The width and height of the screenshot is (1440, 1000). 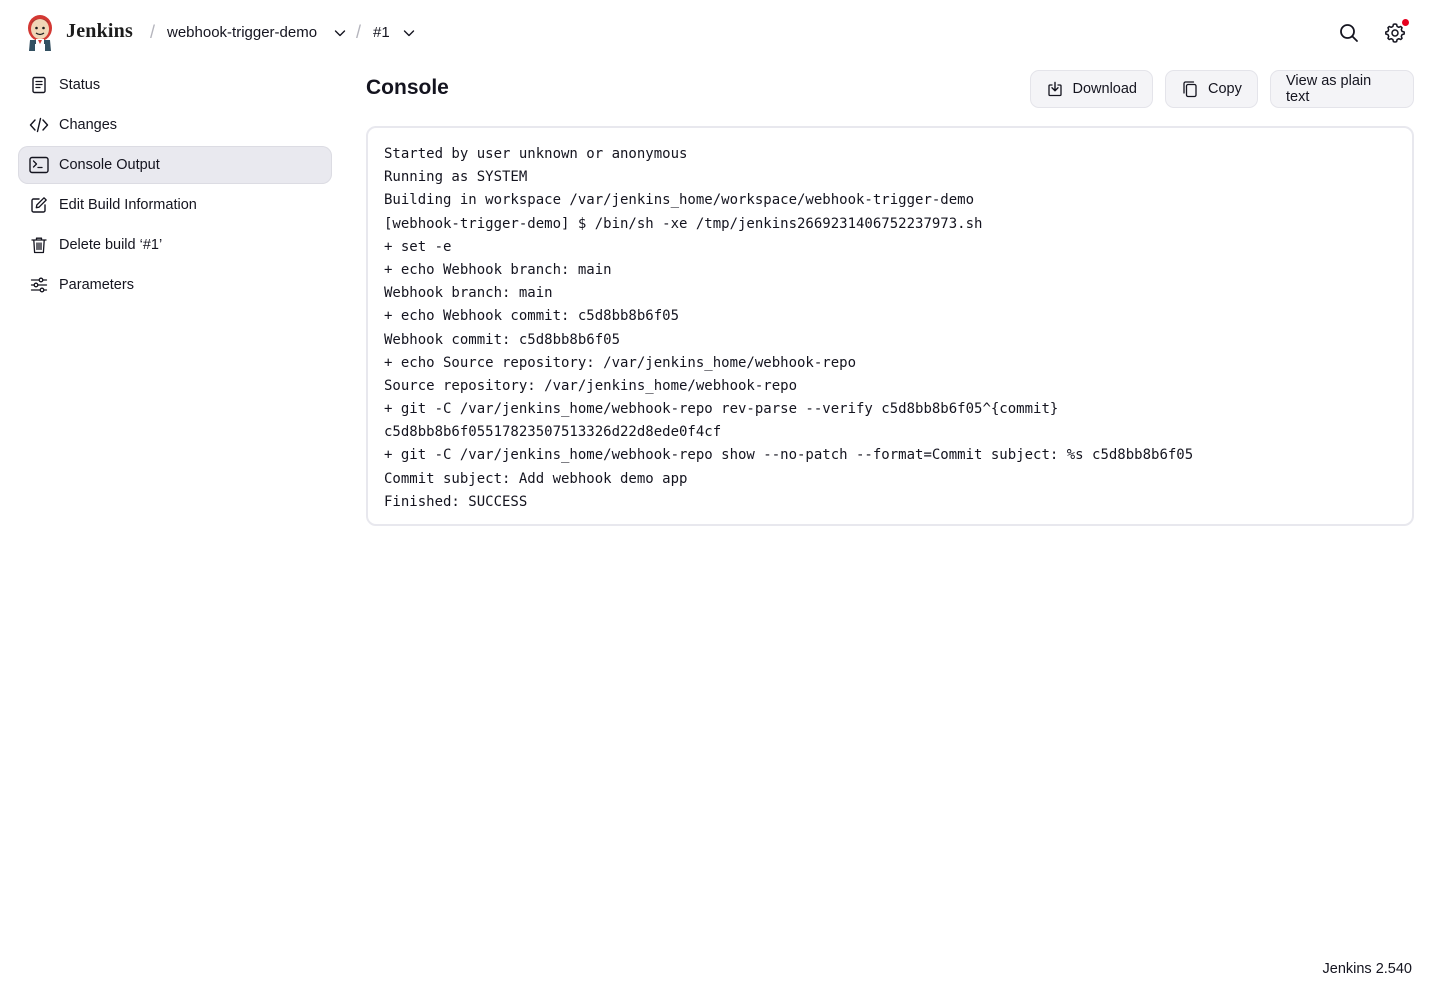 I want to click on console-line: + echo Webhook commit: c5d8bb8b6f05, so click(x=532, y=316).